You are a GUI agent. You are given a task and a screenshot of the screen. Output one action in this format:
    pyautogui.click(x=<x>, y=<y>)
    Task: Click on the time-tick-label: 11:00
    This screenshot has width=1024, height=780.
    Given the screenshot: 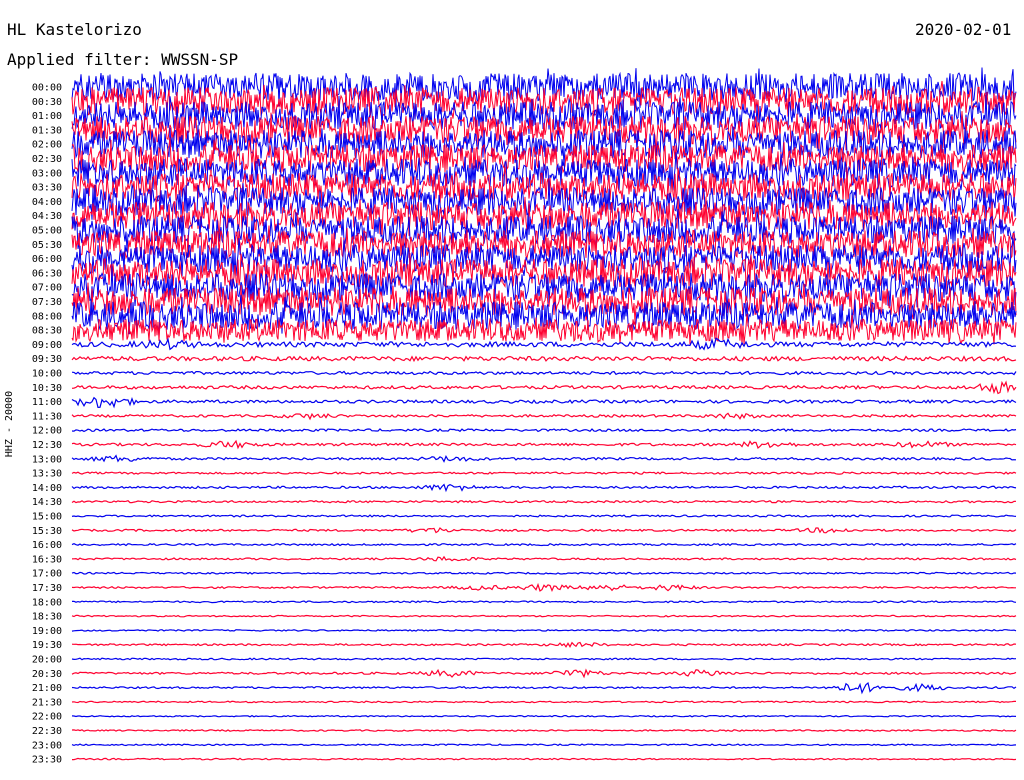 What is the action you would take?
    pyautogui.click(x=47, y=402)
    